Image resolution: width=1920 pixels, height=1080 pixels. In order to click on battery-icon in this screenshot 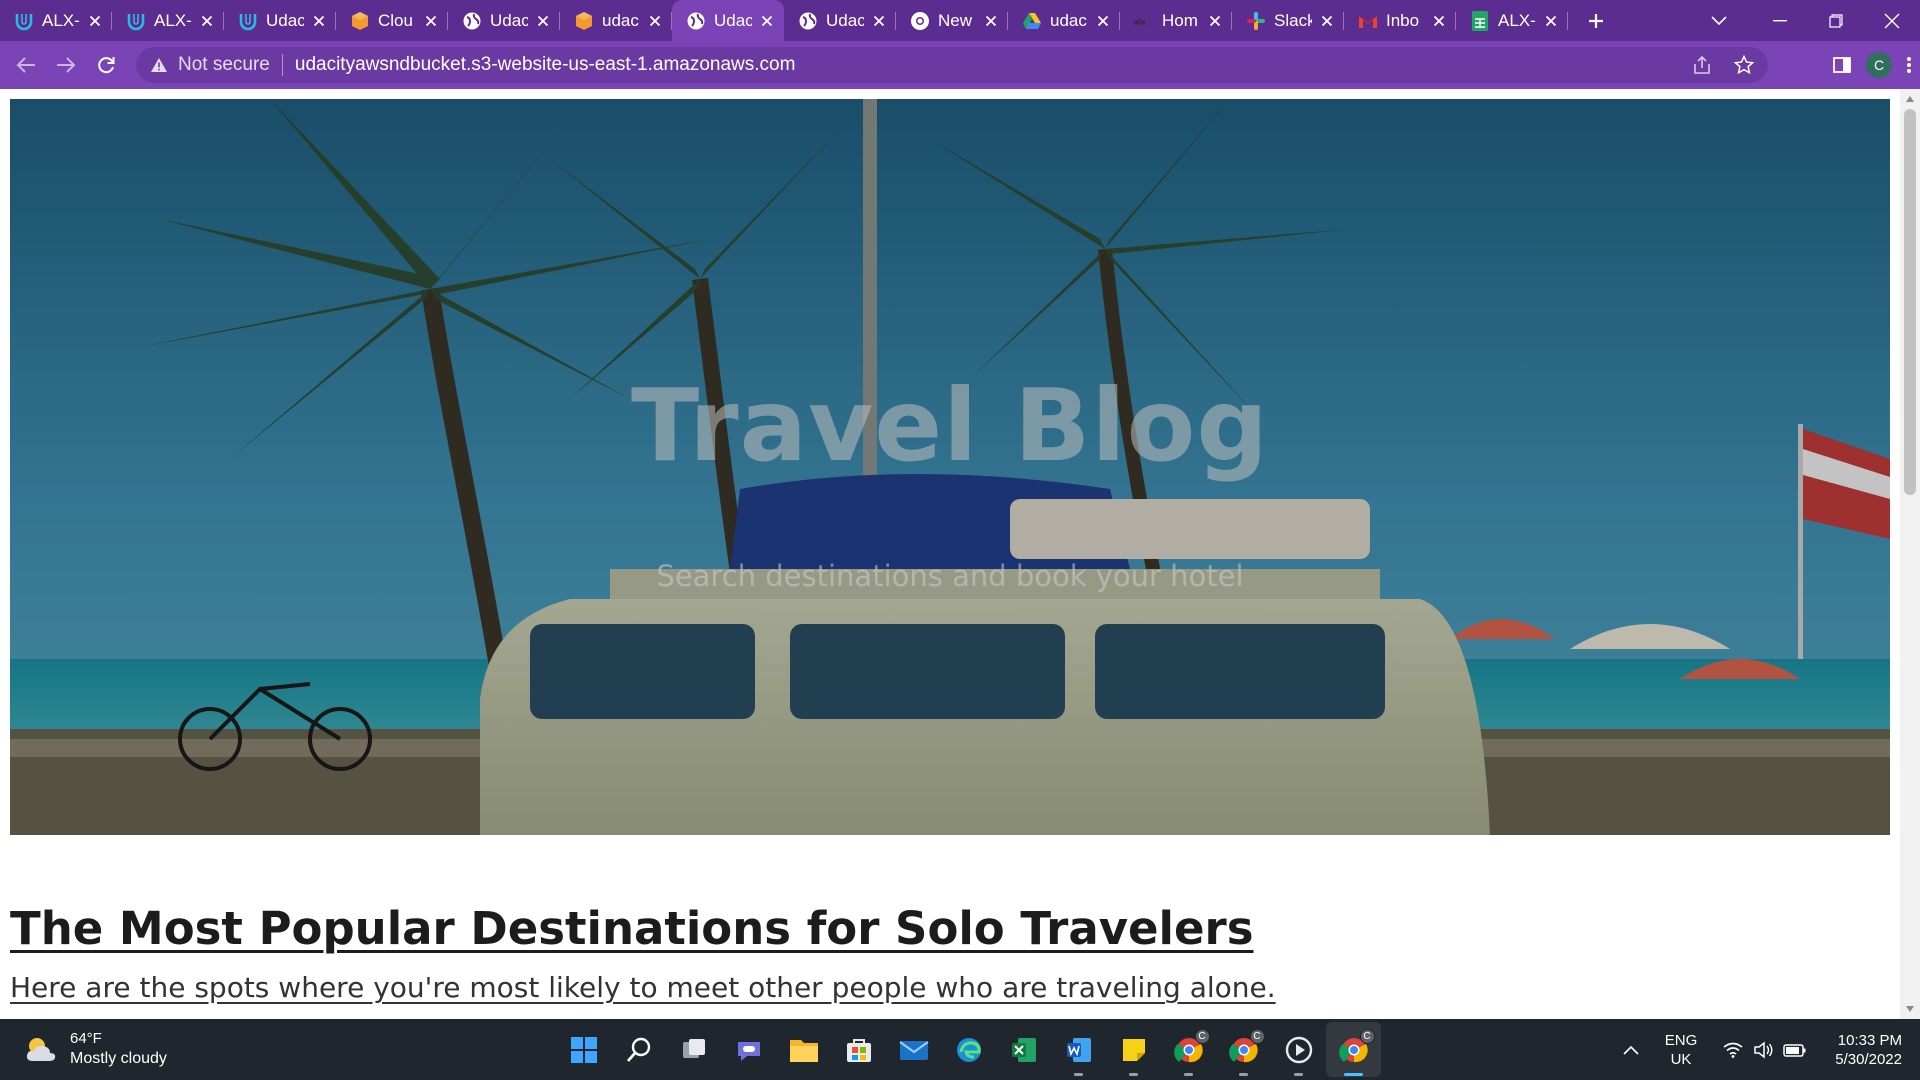, I will do `click(1795, 1050)`.